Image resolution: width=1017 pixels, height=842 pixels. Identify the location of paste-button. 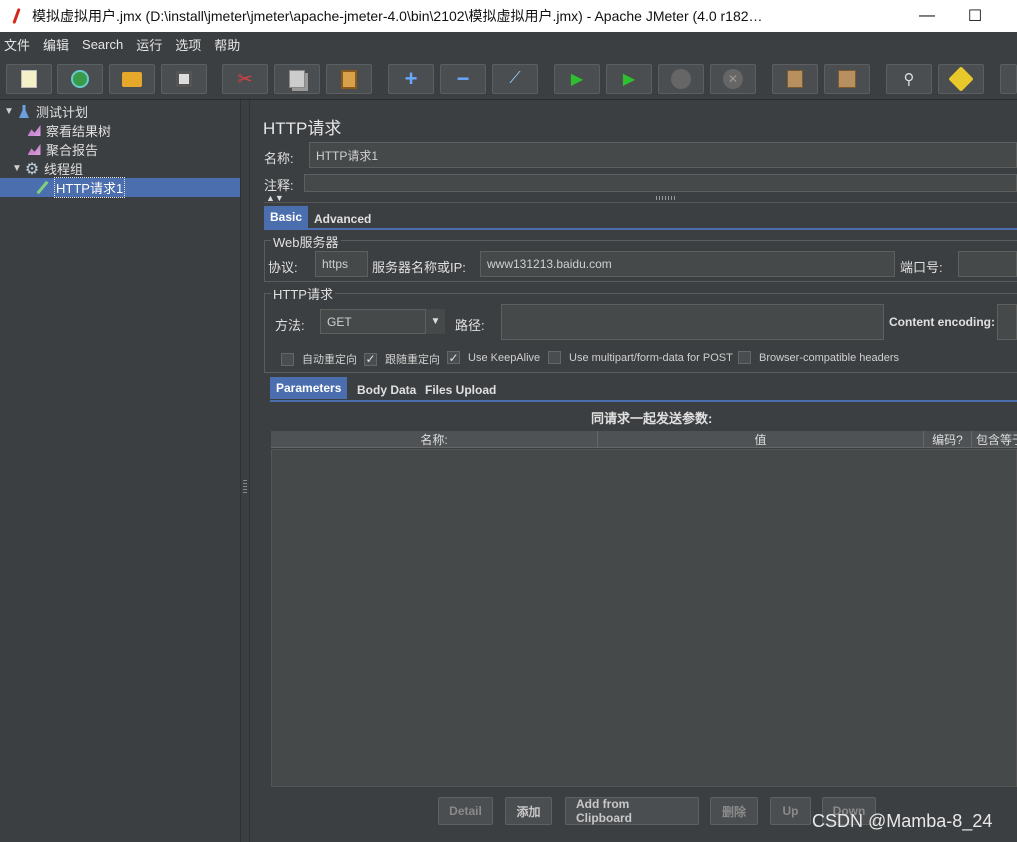
(349, 79).